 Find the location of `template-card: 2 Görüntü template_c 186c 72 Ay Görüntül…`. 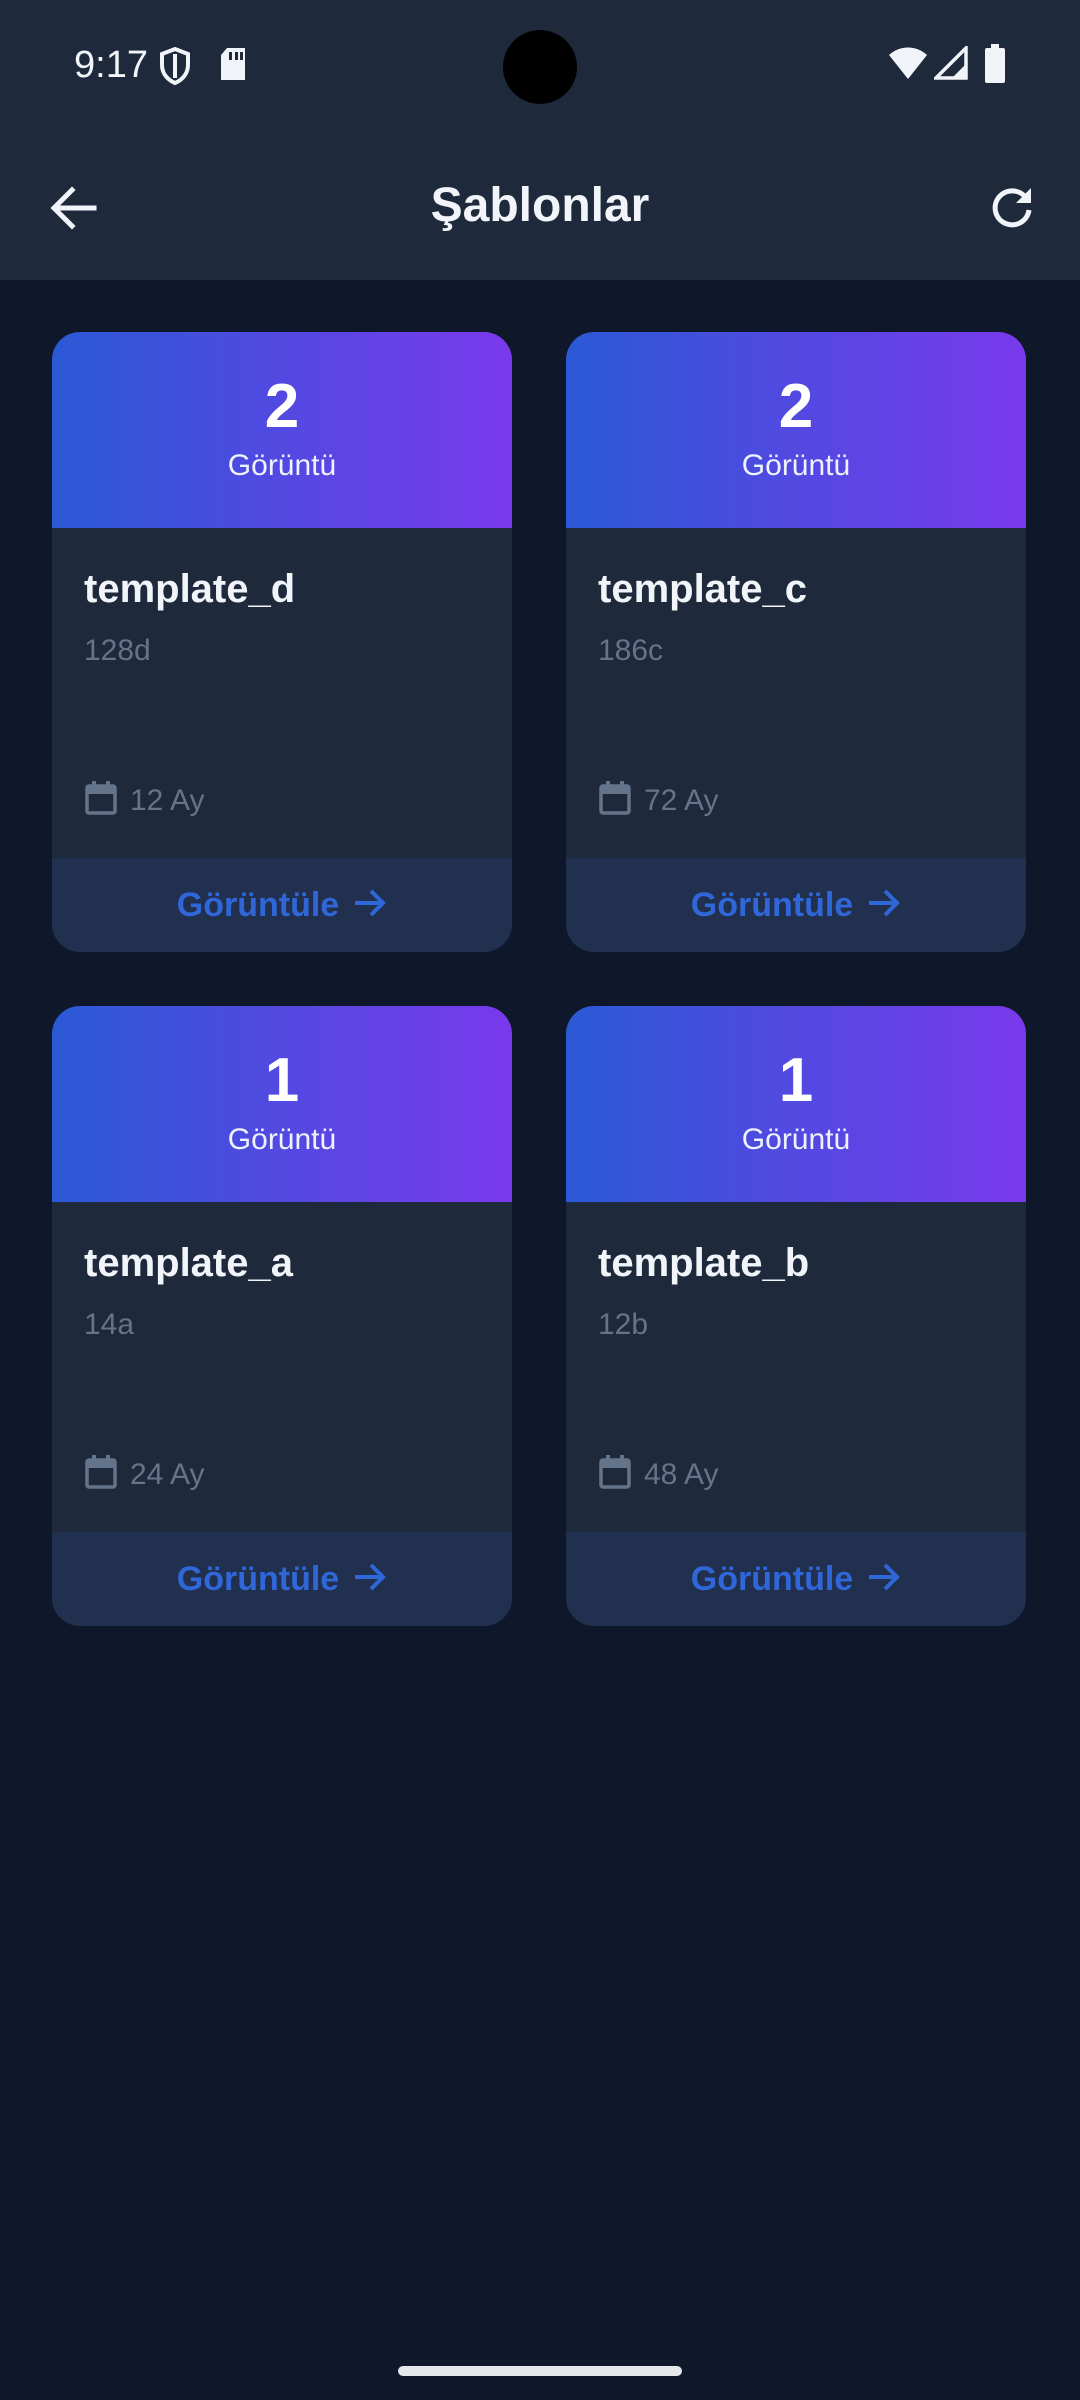

template-card: 2 Görüntü template_c 186c 72 Ay Görüntül… is located at coordinates (796, 642).